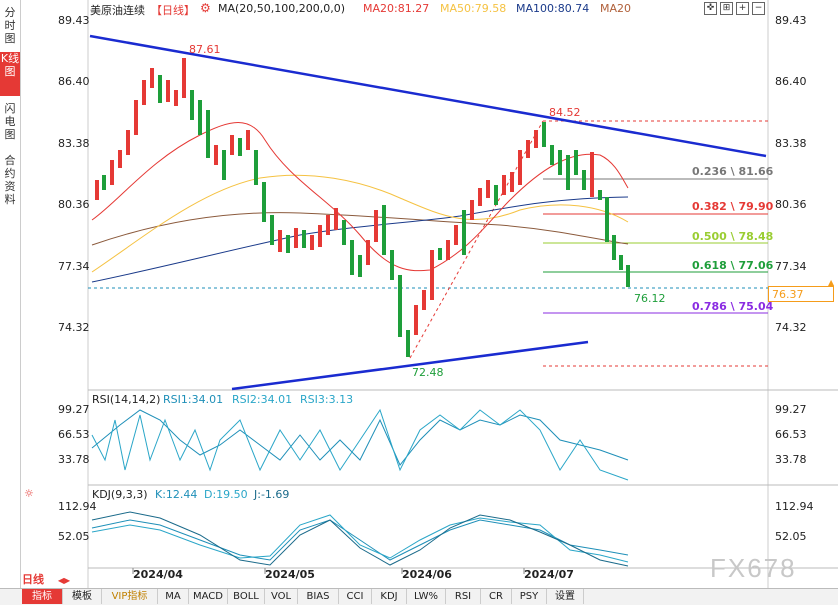  Describe the element at coordinates (318, 596) in the screenshot. I see `tab-bias: BIAS` at that location.